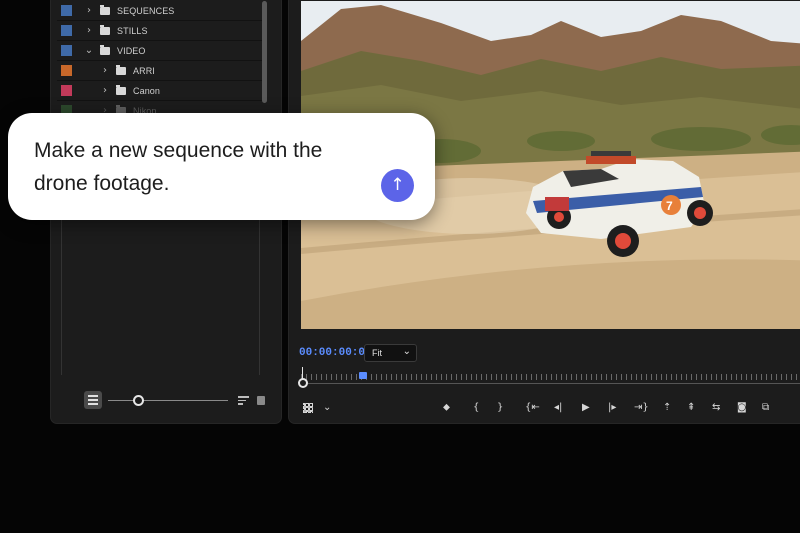 Image resolution: width=800 pixels, height=533 pixels. Describe the element at coordinates (131, 50) in the screenshot. I see `bin-label: VIDEO` at that location.